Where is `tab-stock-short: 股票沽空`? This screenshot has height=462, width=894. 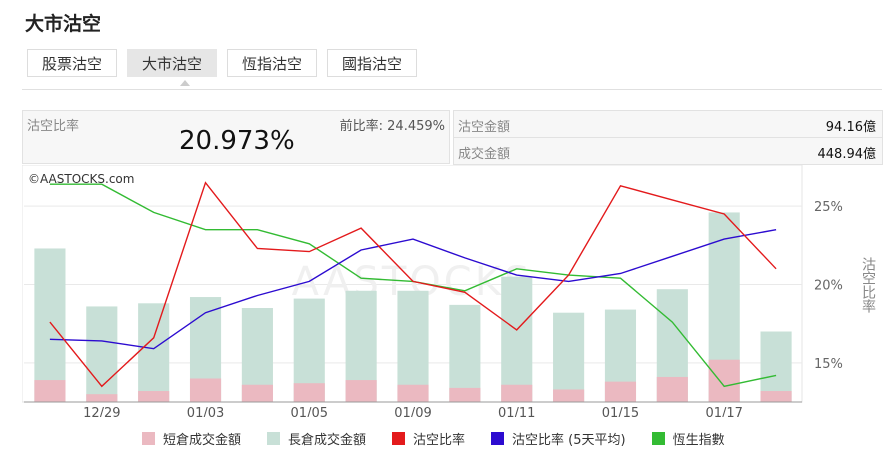
tab-stock-short: 股票沽空 is located at coordinates (72, 63).